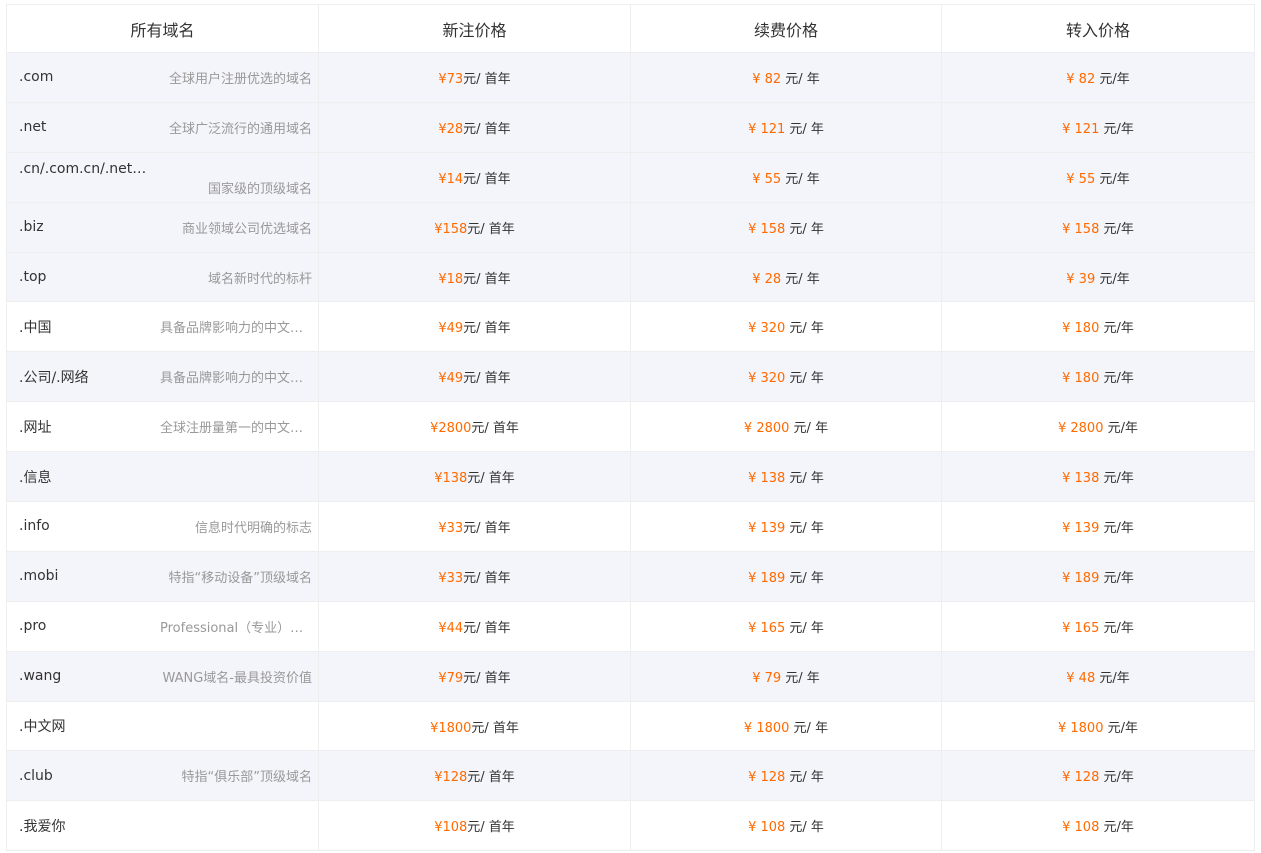 This screenshot has height=853, width=1261. What do you see at coordinates (32, 626) in the screenshot?
I see `domain-suffix: .pro` at bounding box center [32, 626].